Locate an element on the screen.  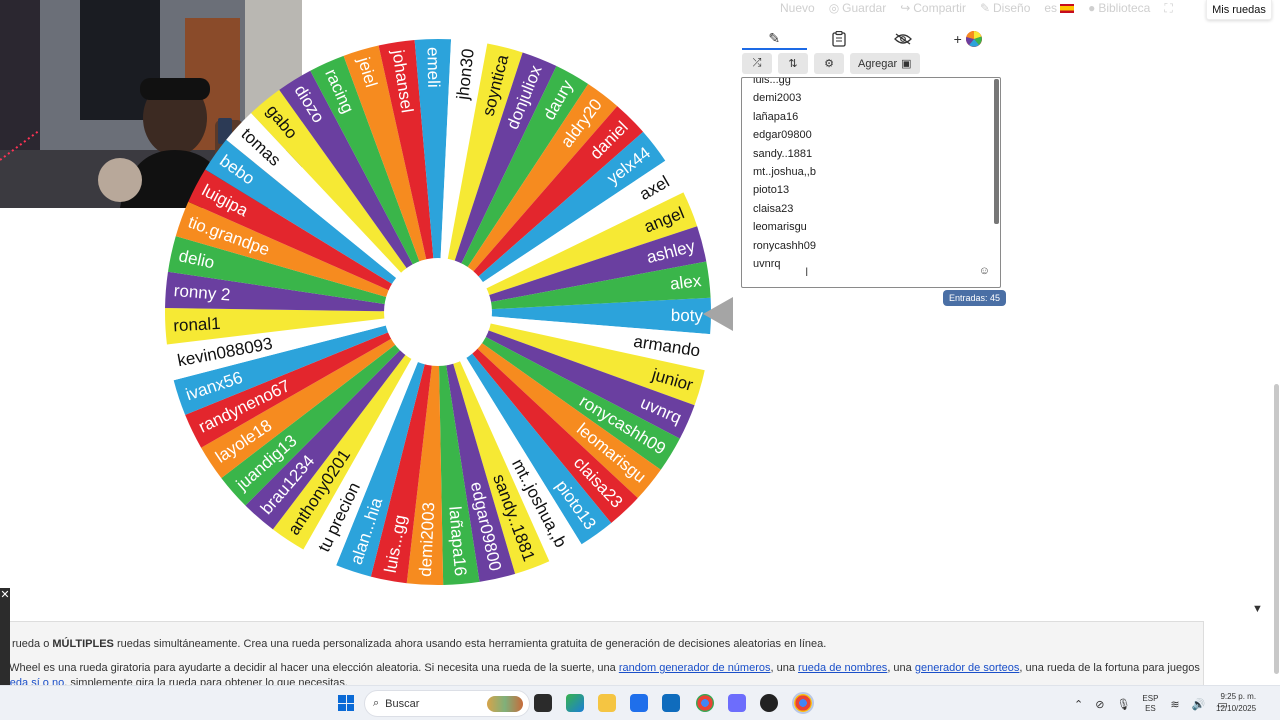
system-tray: ⌃ ⊘ 🎙 ESP ES ≋ 🔊 ▭ is located at coordinates (1151, 704).